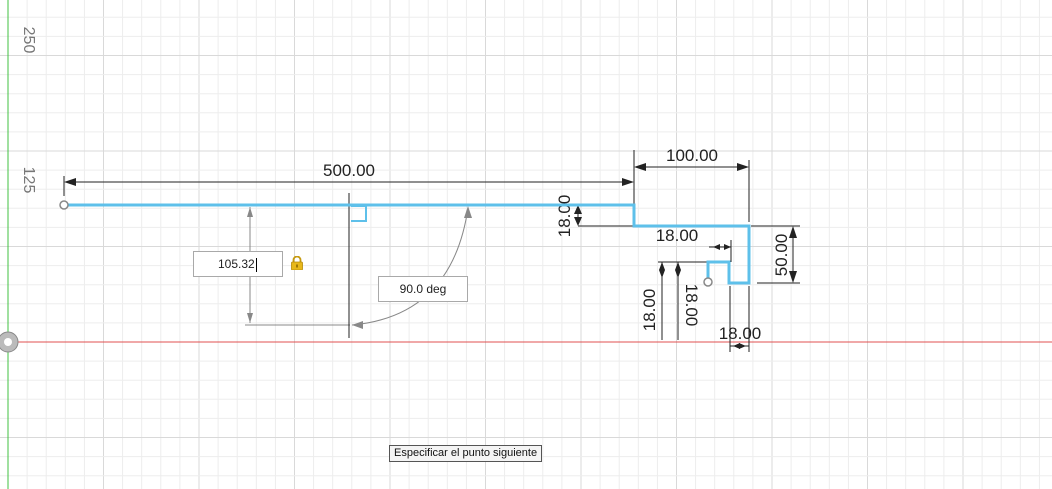  I want to click on angle-input: 90.0 deg, so click(423, 289).